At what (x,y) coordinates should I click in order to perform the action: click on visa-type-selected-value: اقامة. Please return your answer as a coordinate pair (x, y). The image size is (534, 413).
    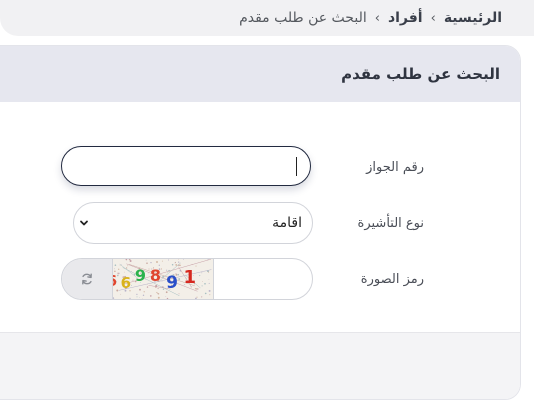
    Looking at the image, I should click on (287, 223).